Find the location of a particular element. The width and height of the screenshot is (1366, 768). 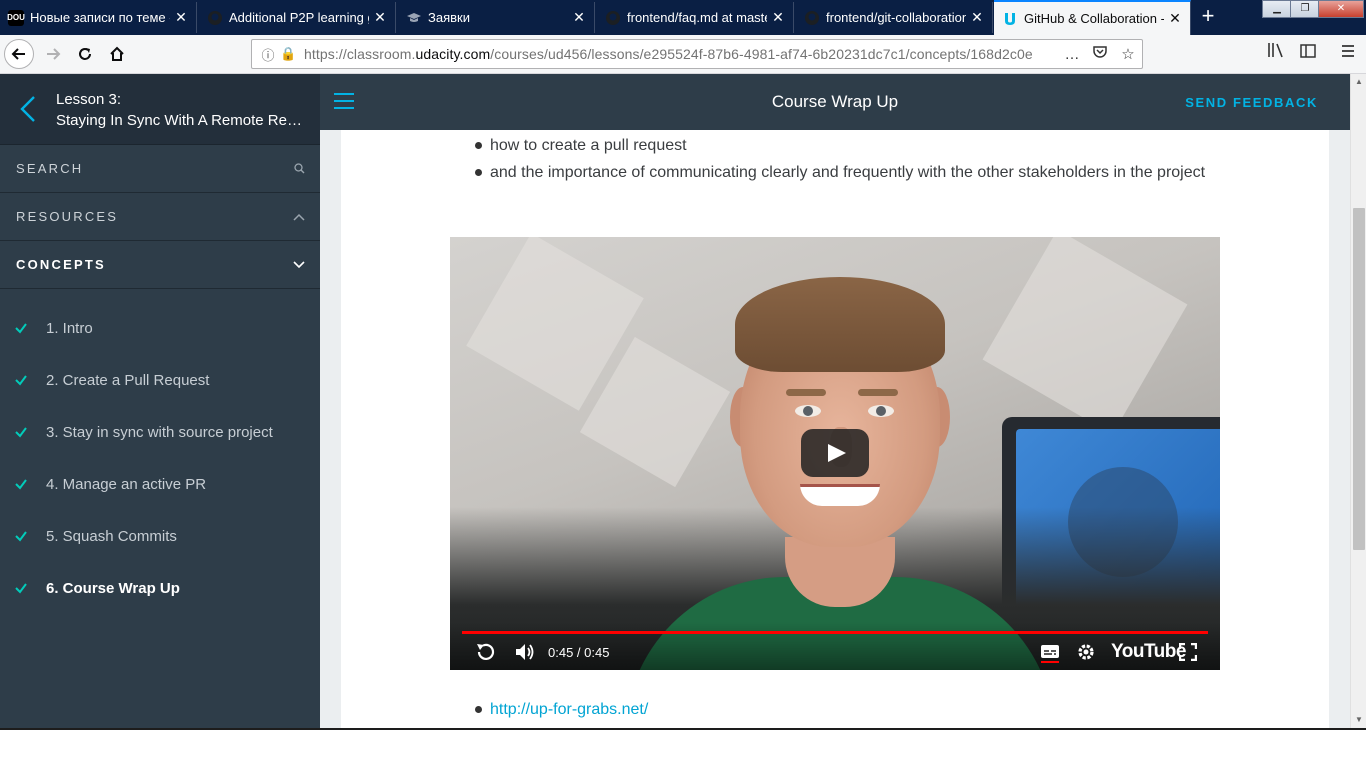

concept-item-create-pr: 2. Create a Pull Request is located at coordinates (160, 380).